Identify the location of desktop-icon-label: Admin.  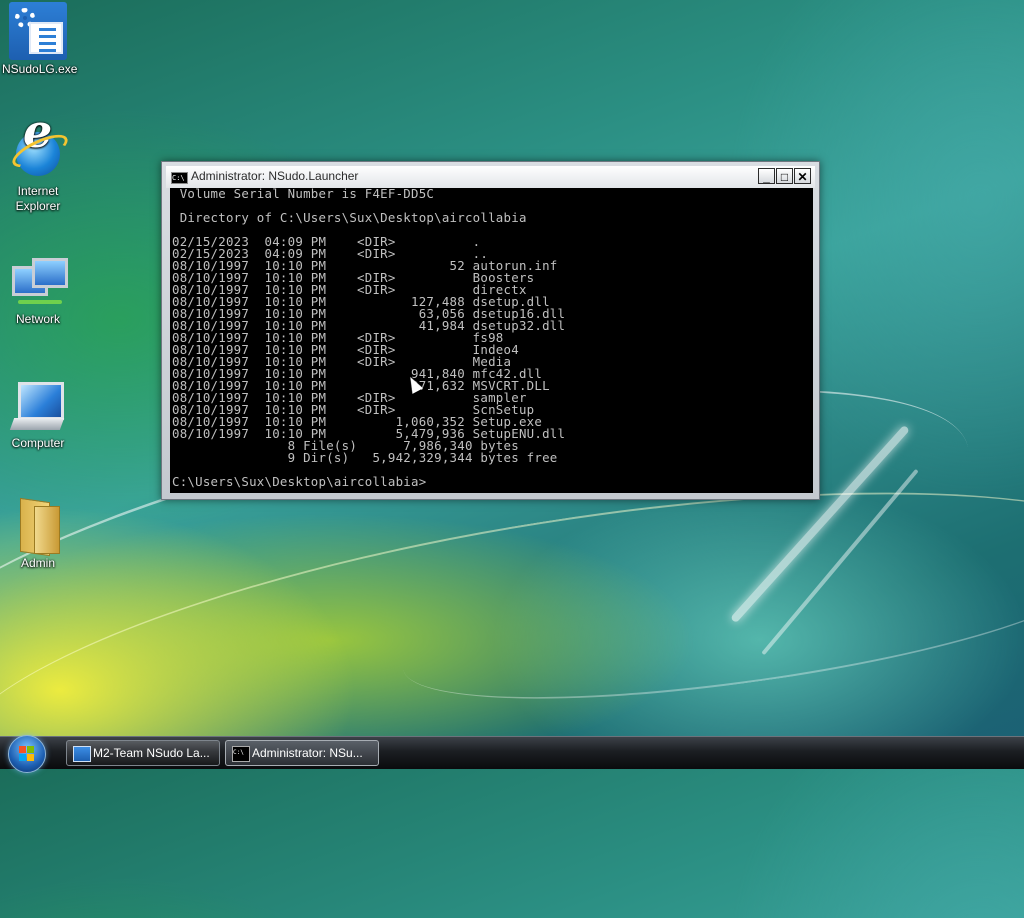
(37, 563).